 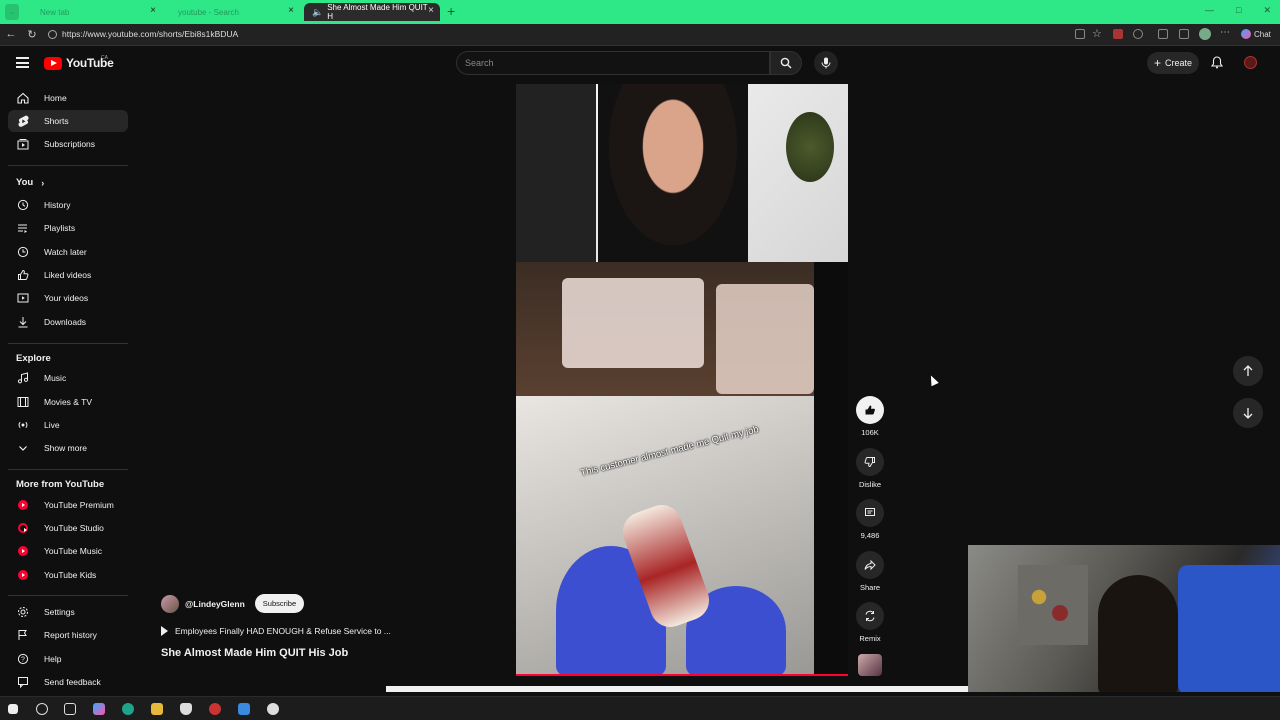 What do you see at coordinates (11, 34) in the screenshot?
I see `back-icon: ←` at bounding box center [11, 34].